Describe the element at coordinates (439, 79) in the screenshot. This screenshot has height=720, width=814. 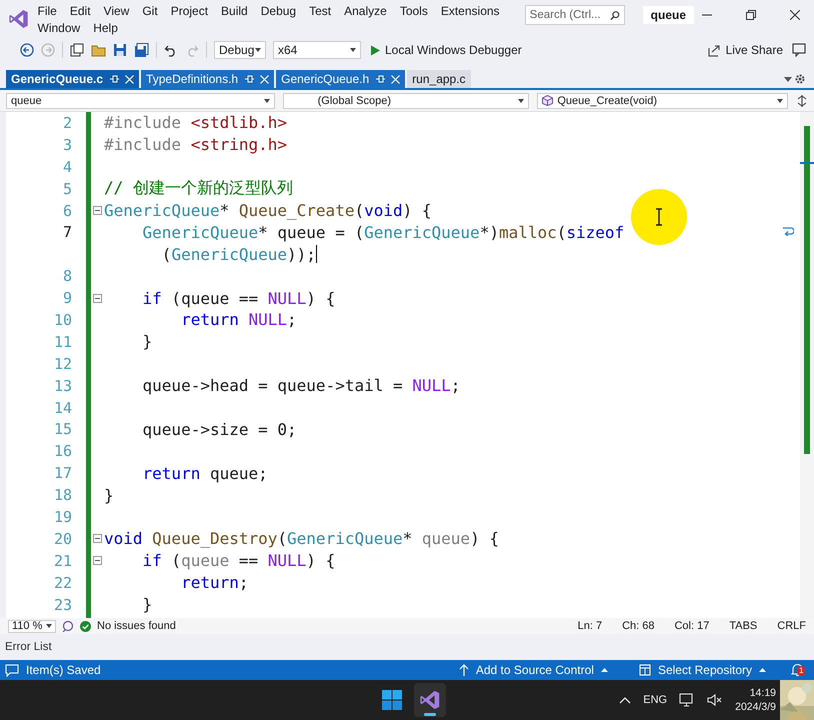
I see `file-tab: run_app.c` at that location.